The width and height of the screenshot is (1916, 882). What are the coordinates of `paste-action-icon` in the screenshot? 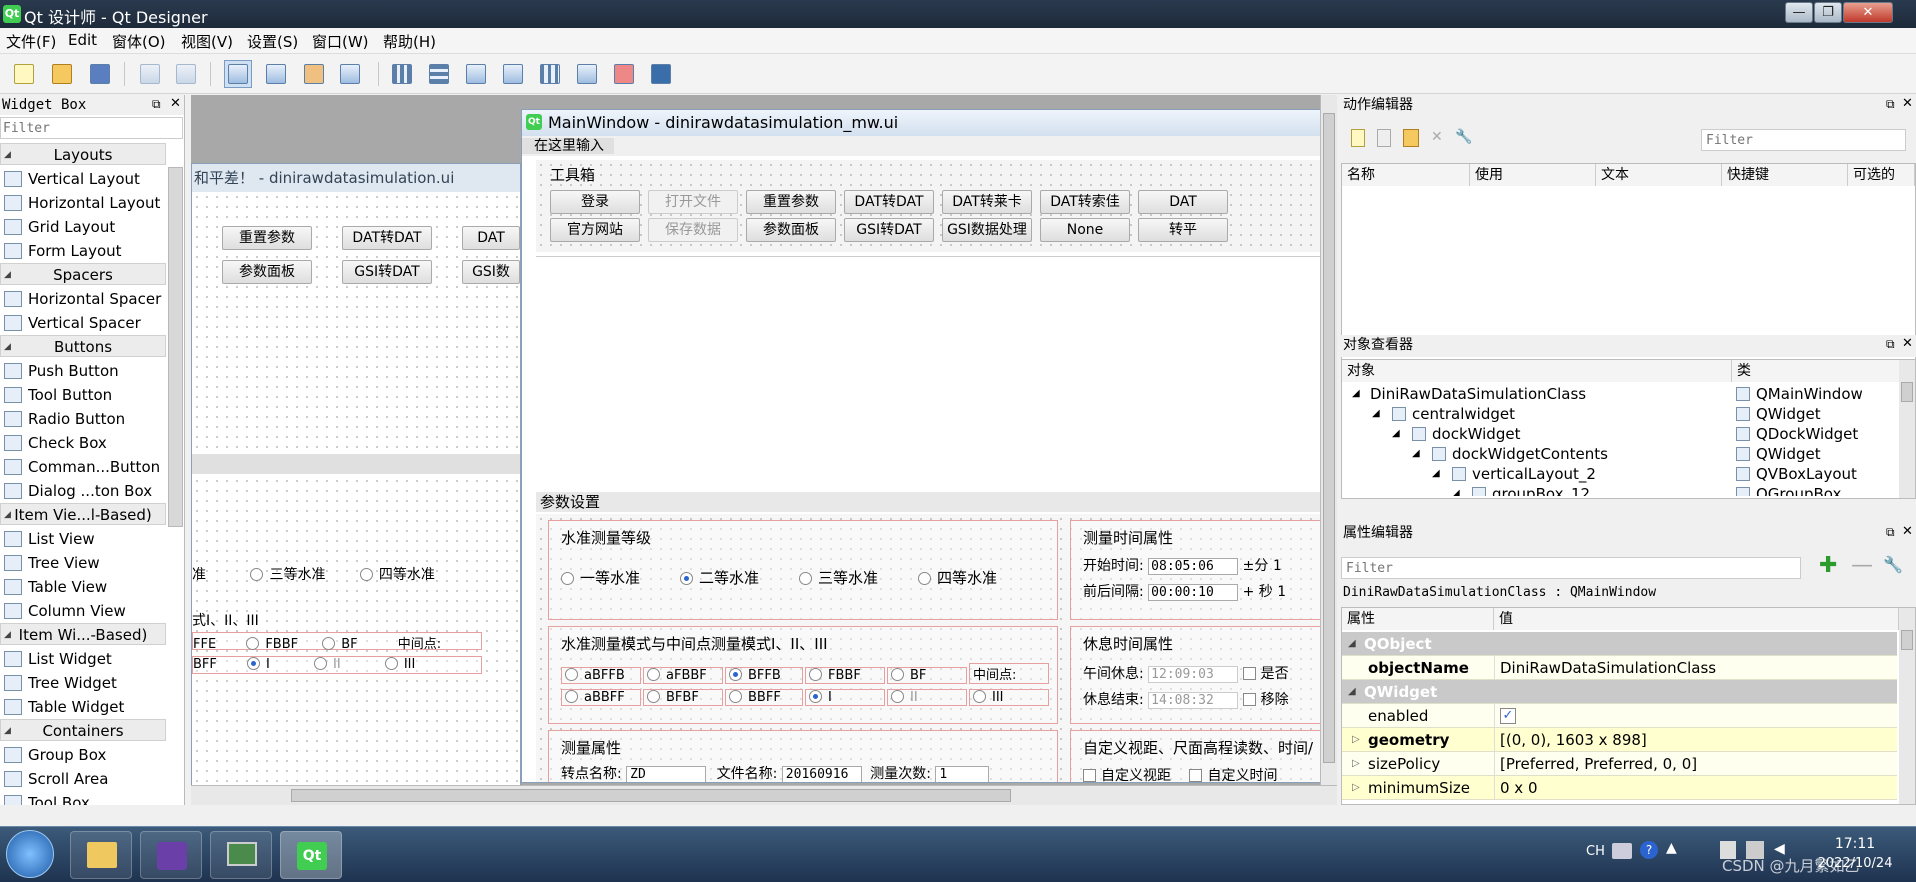 It's located at (1411, 138).